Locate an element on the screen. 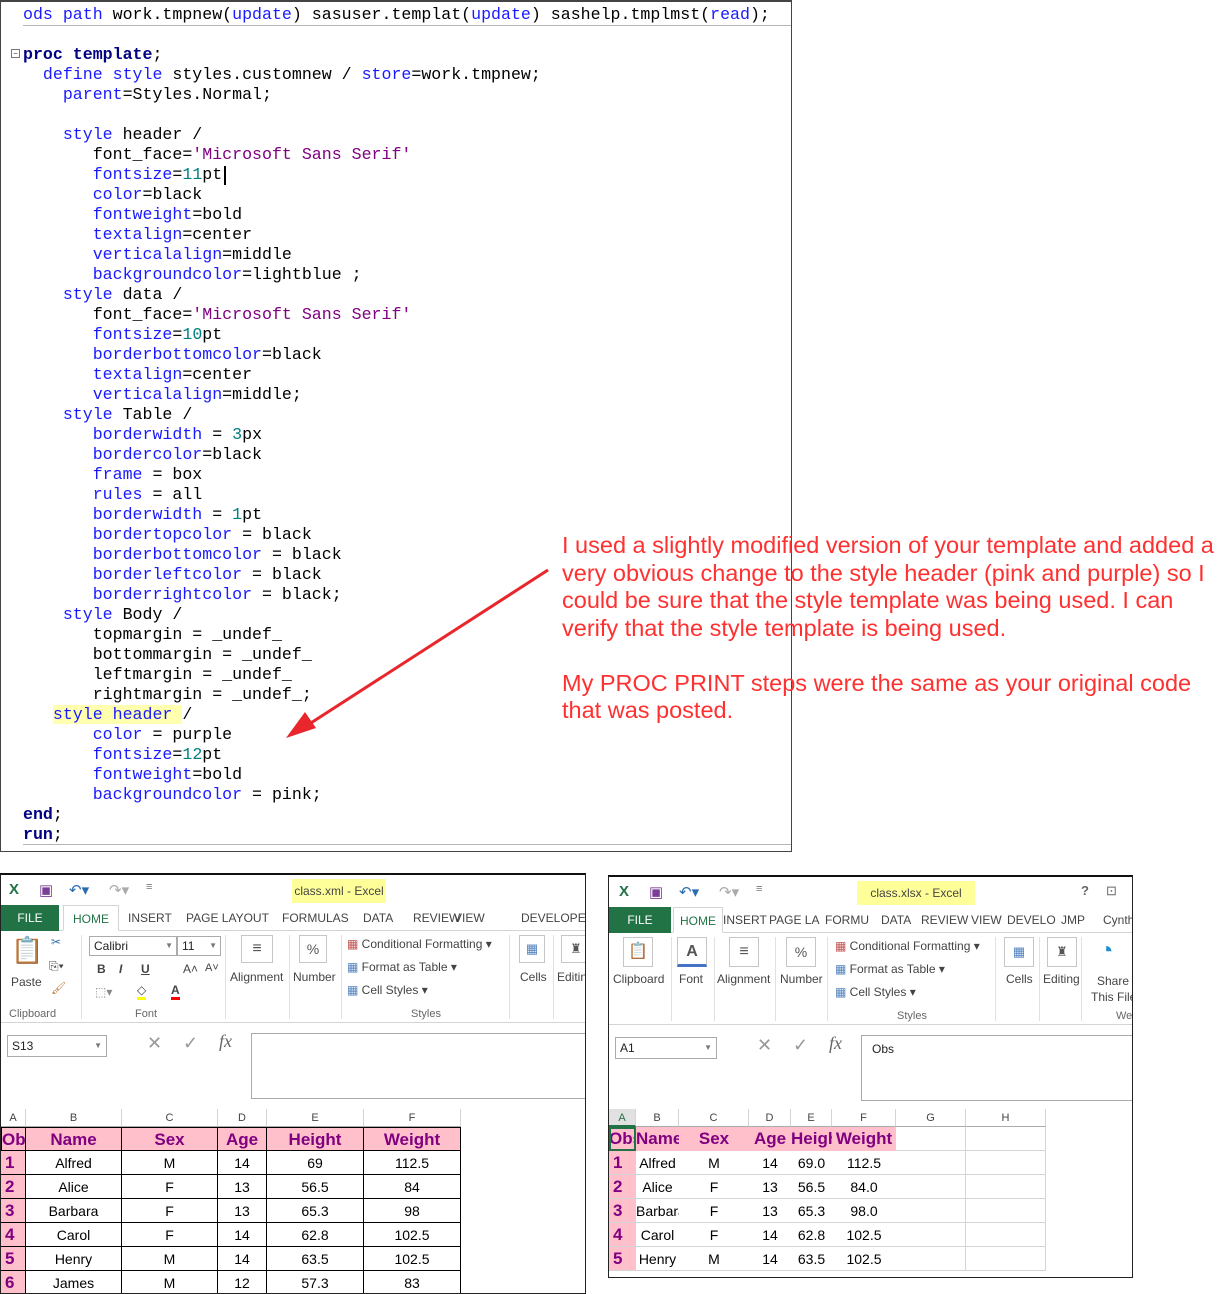  grow-font-icon: A˄ is located at coordinates (190, 969).